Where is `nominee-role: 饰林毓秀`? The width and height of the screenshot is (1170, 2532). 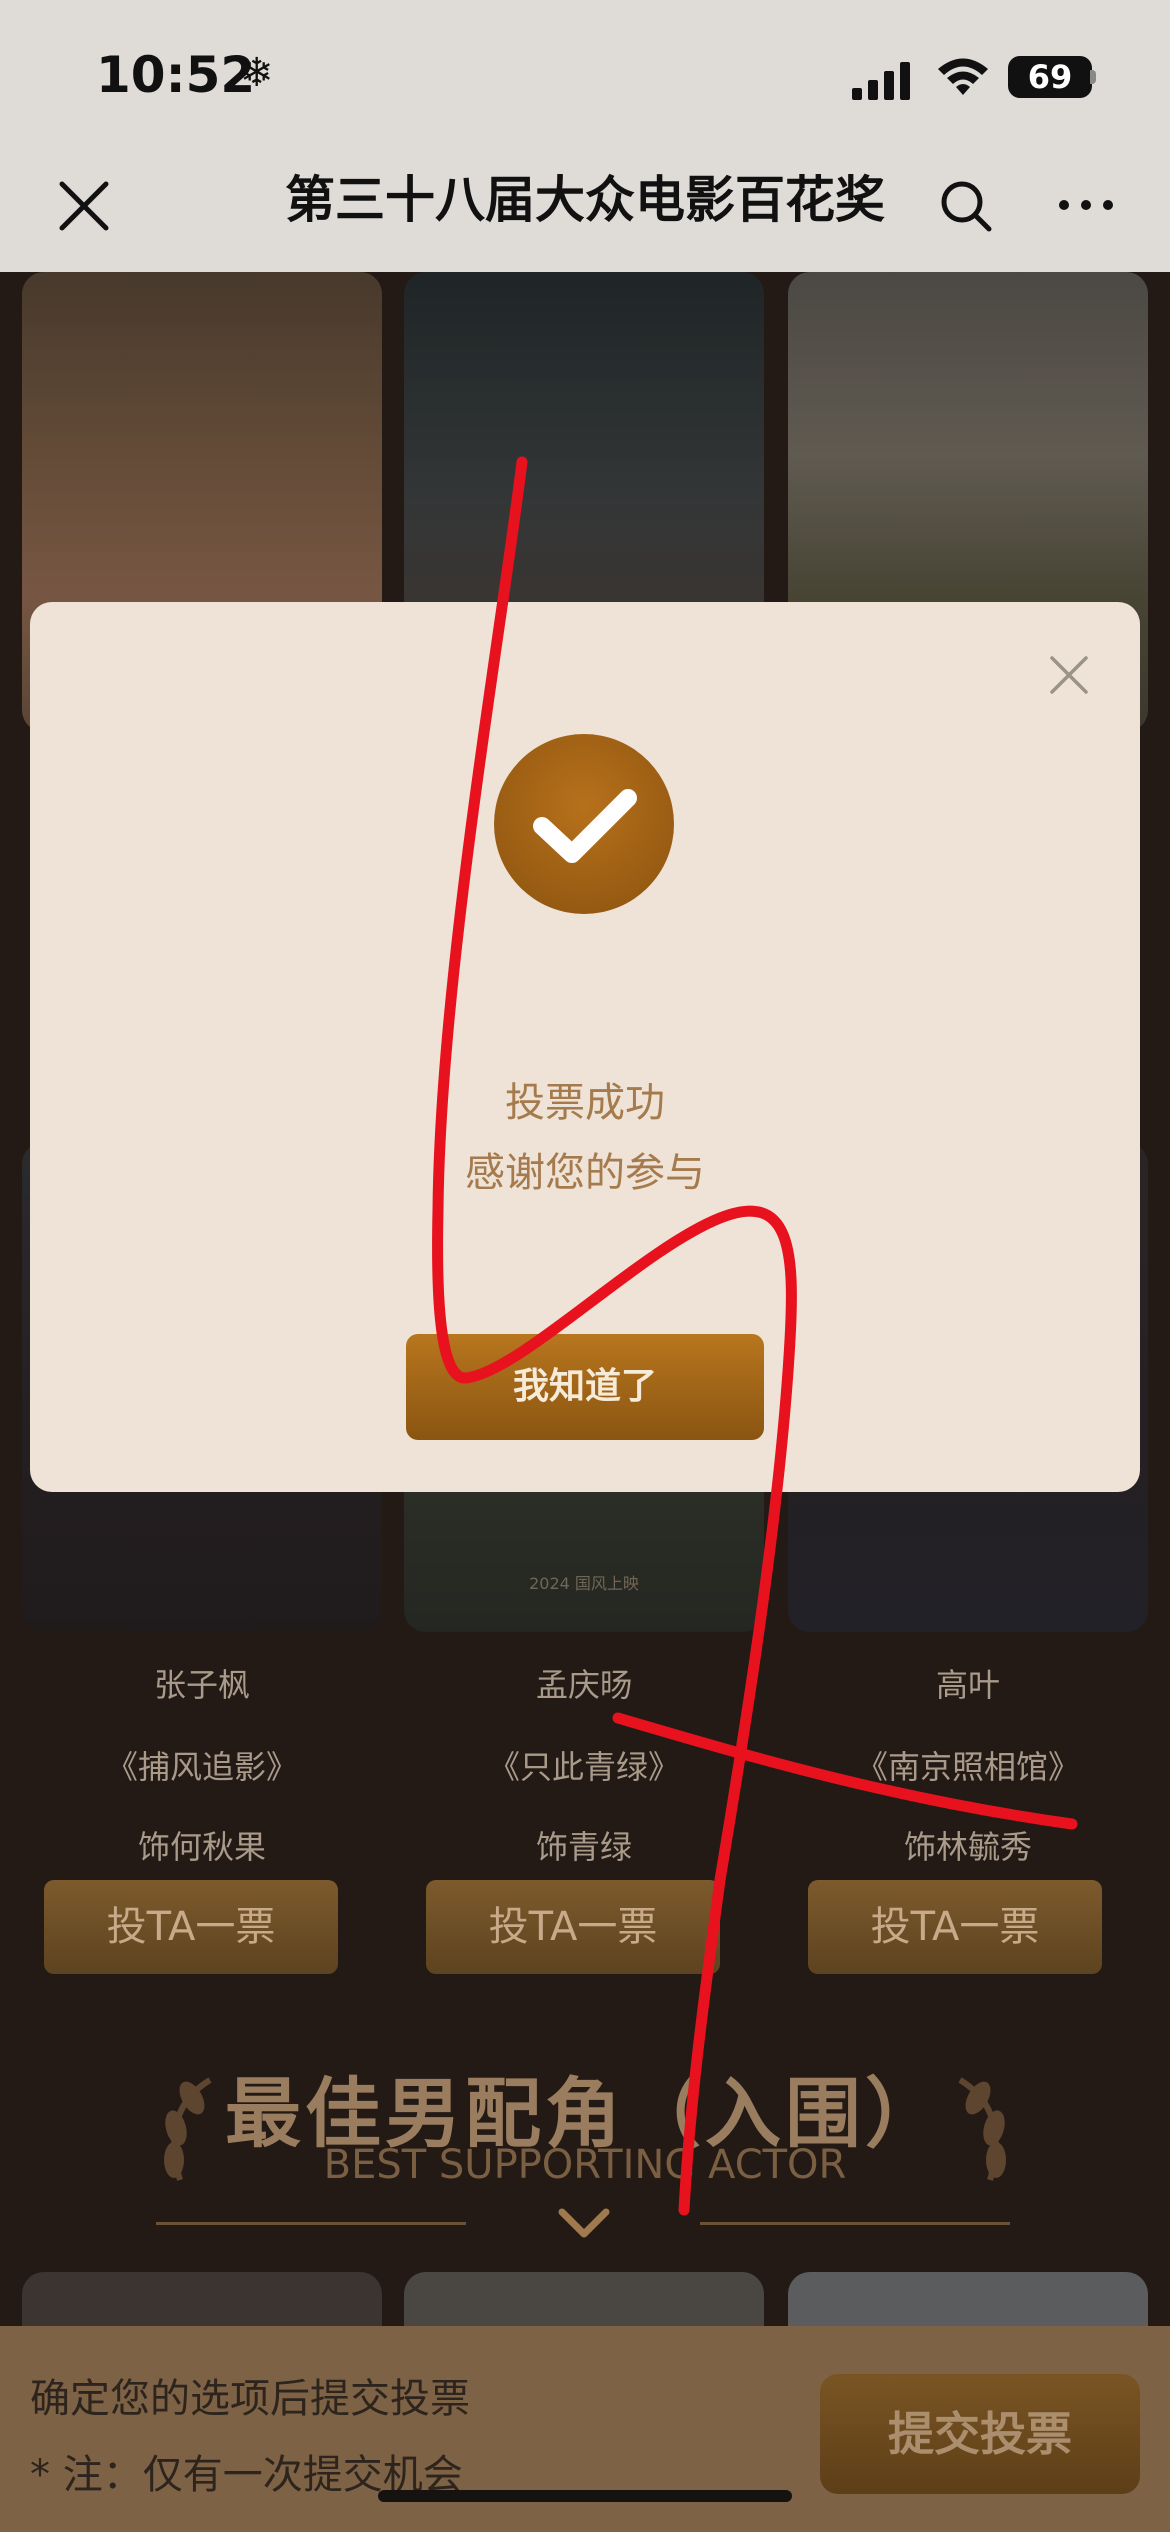 nominee-role: 饰林毓秀 is located at coordinates (967, 1847).